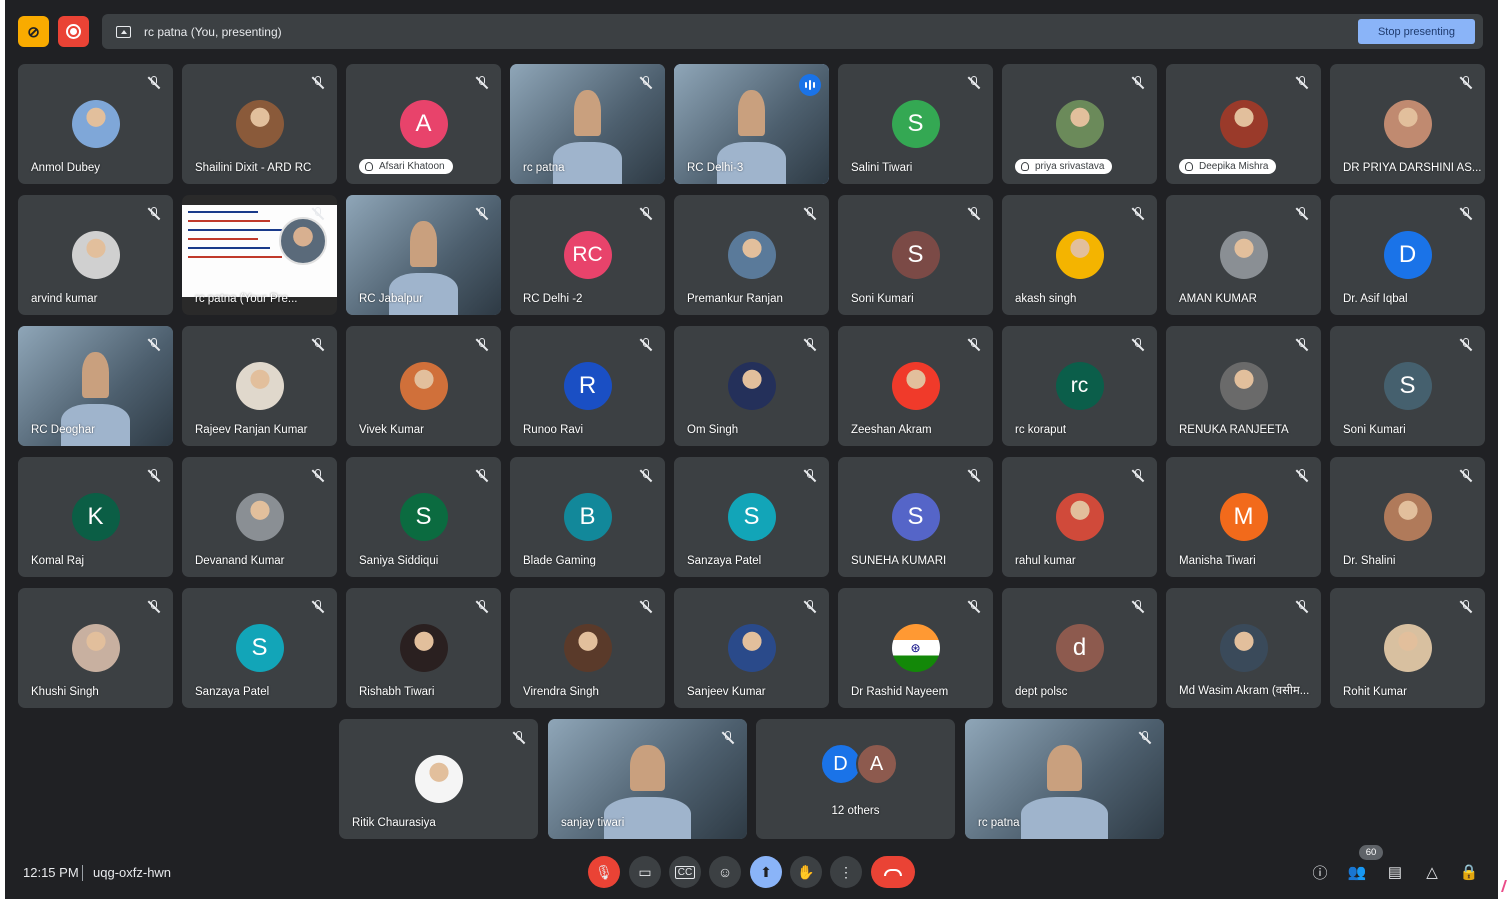  I want to click on more-options-button: ⋮, so click(846, 872).